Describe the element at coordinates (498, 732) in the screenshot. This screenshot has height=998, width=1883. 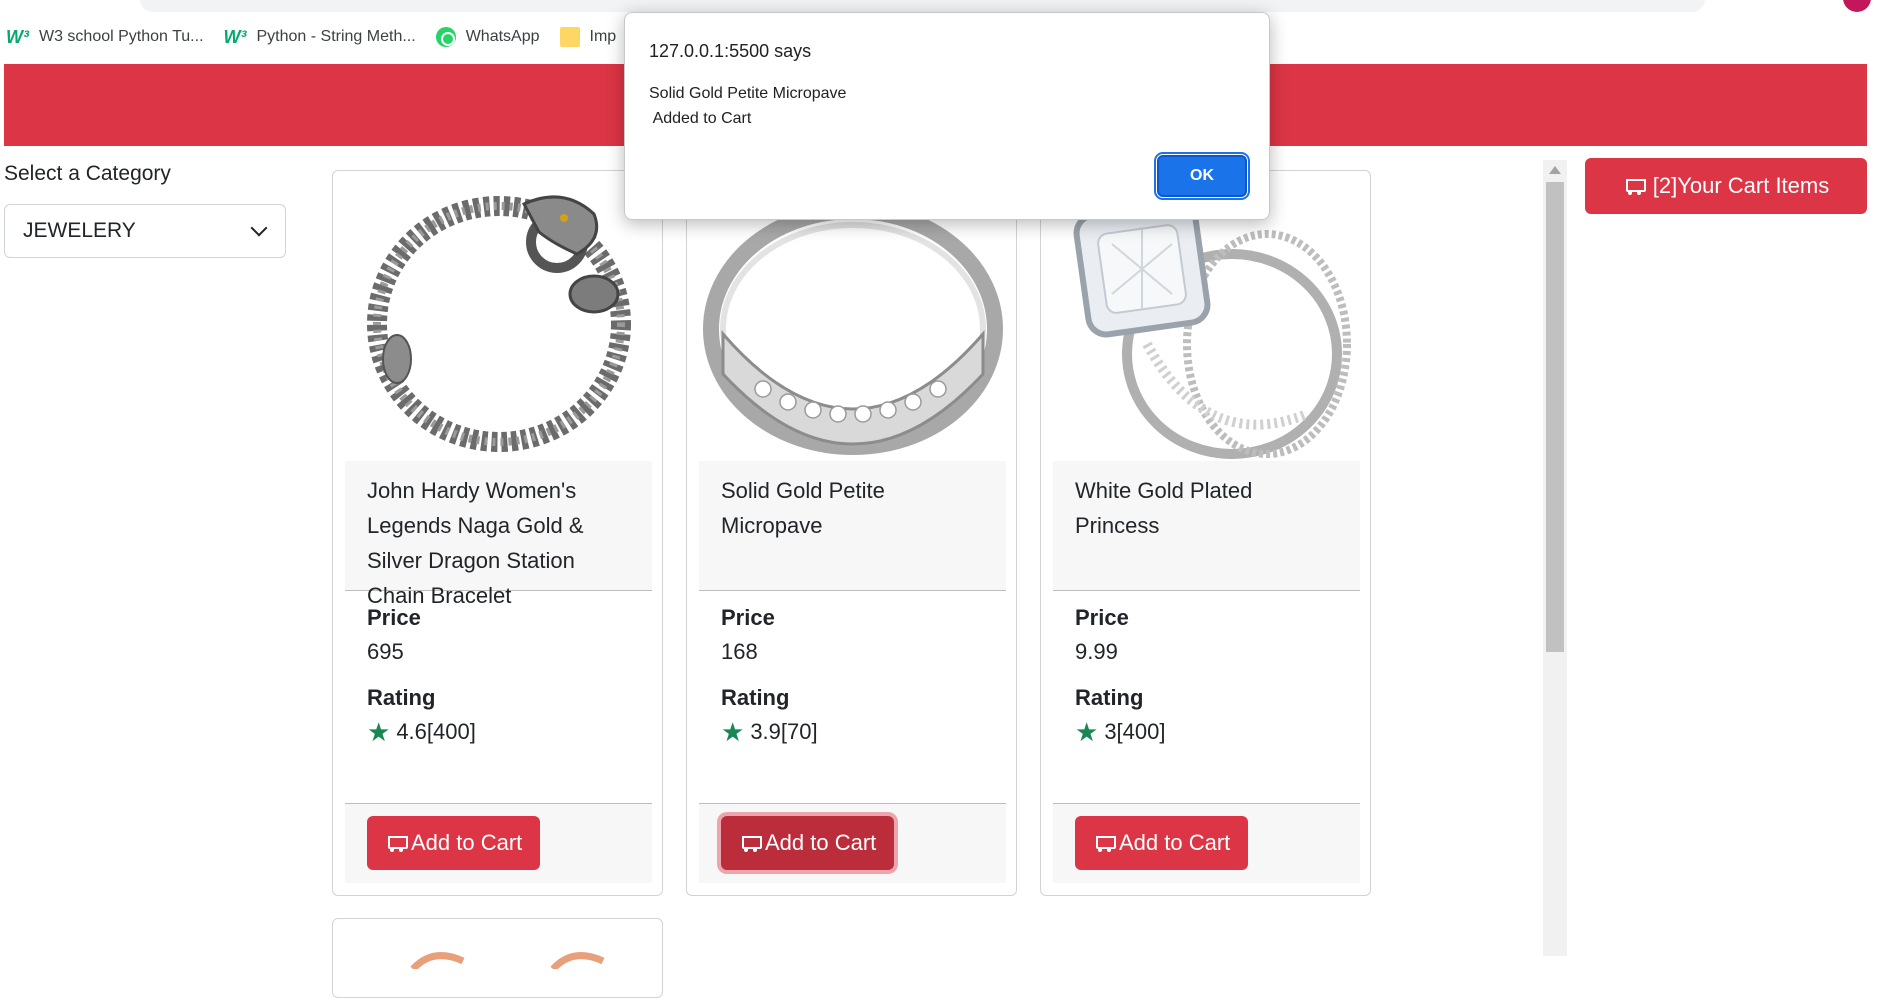
I see `rating-row: ★ 4.6[400]` at that location.